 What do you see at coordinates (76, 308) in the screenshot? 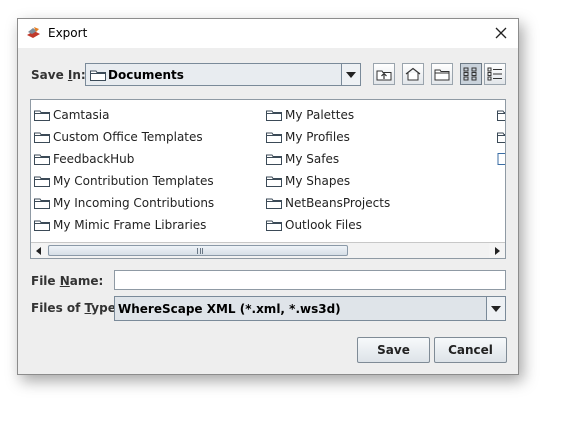
I see `file-type-label: Files of Type:` at bounding box center [76, 308].